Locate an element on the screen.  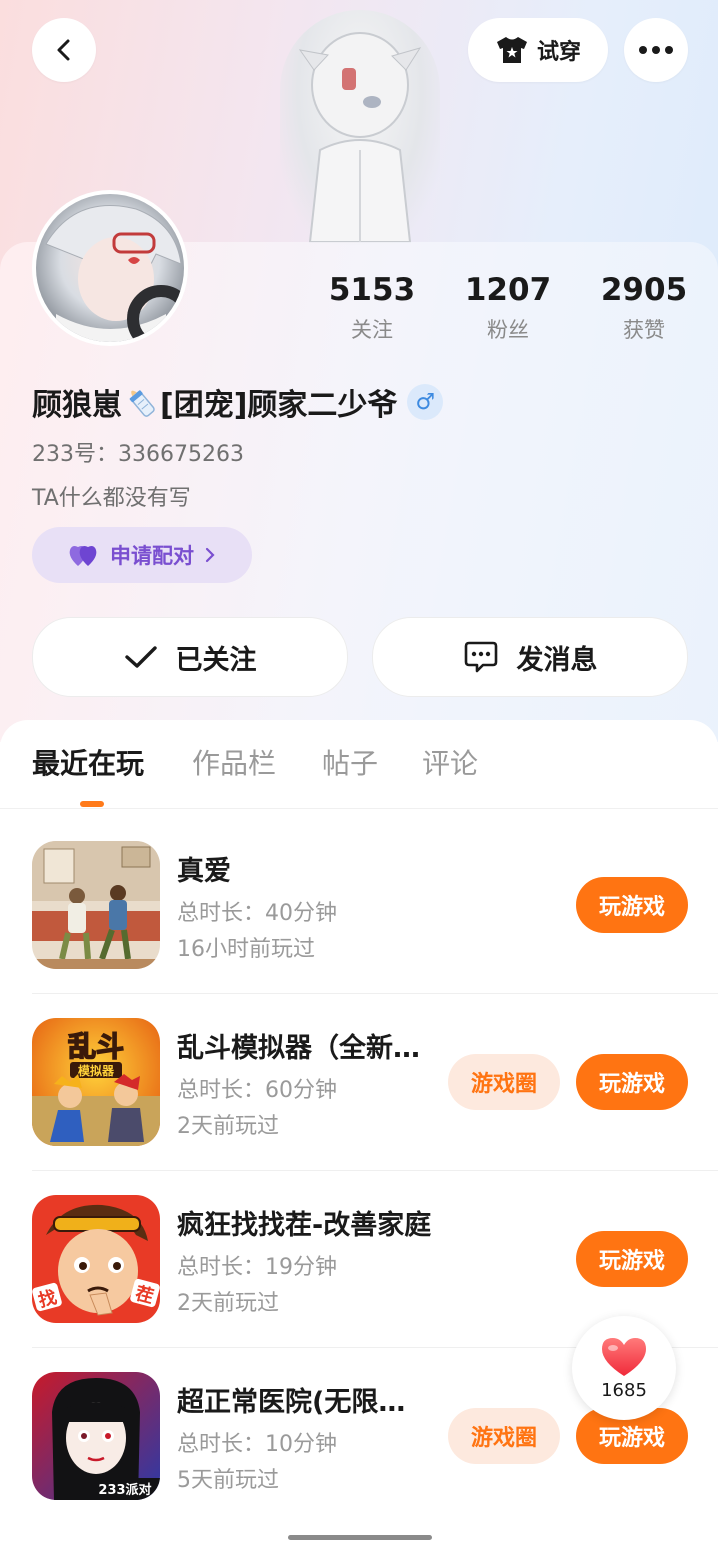
tab-comments: 评论 is located at coordinates (450, 762).